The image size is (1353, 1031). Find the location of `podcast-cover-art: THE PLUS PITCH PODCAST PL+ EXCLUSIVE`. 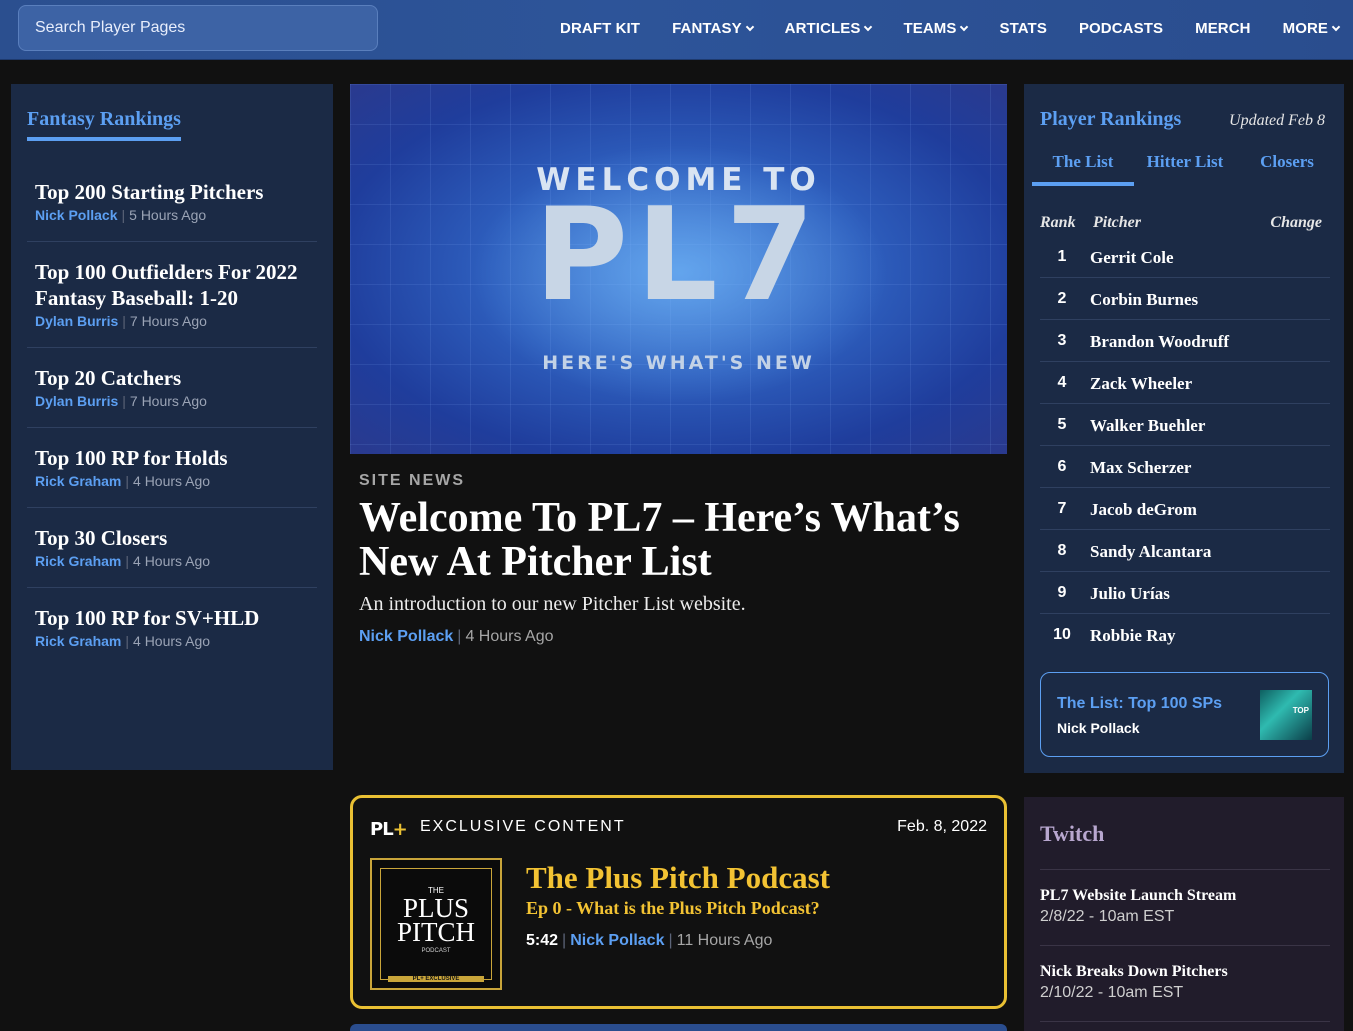

podcast-cover-art: THE PLUS PITCH PODCAST PL+ EXCLUSIVE is located at coordinates (436, 924).